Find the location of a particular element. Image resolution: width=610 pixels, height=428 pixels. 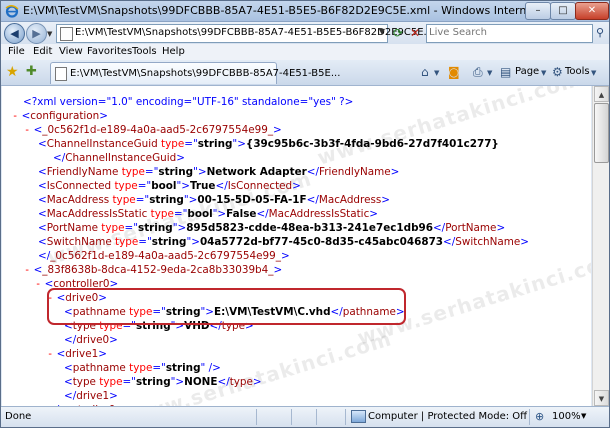

home-icon: ⌂ is located at coordinates (425, 72).